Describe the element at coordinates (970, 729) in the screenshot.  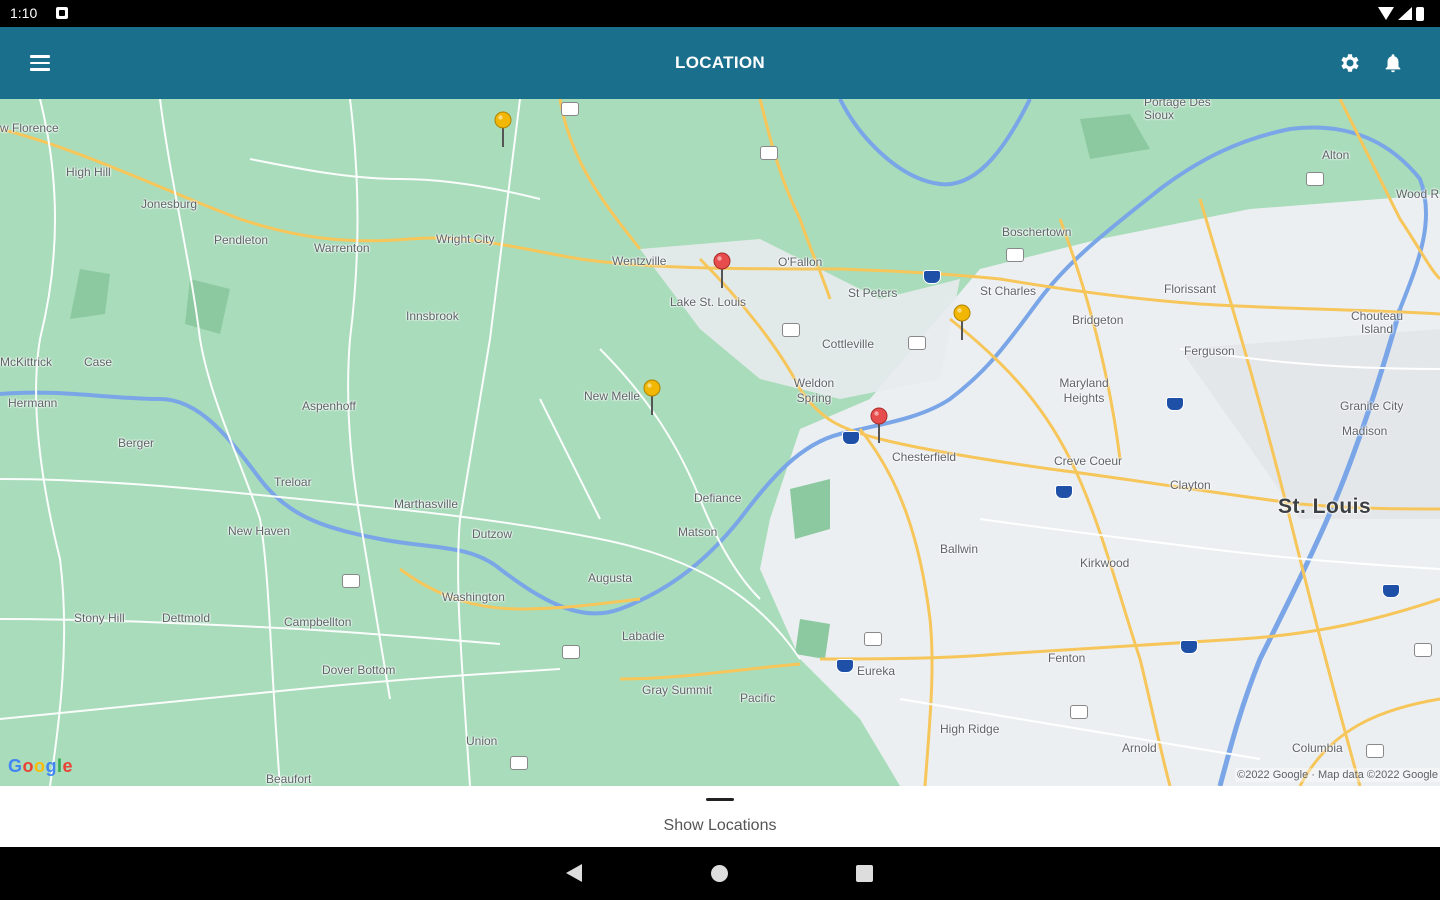
I see `map-place-label: High Ridge` at that location.